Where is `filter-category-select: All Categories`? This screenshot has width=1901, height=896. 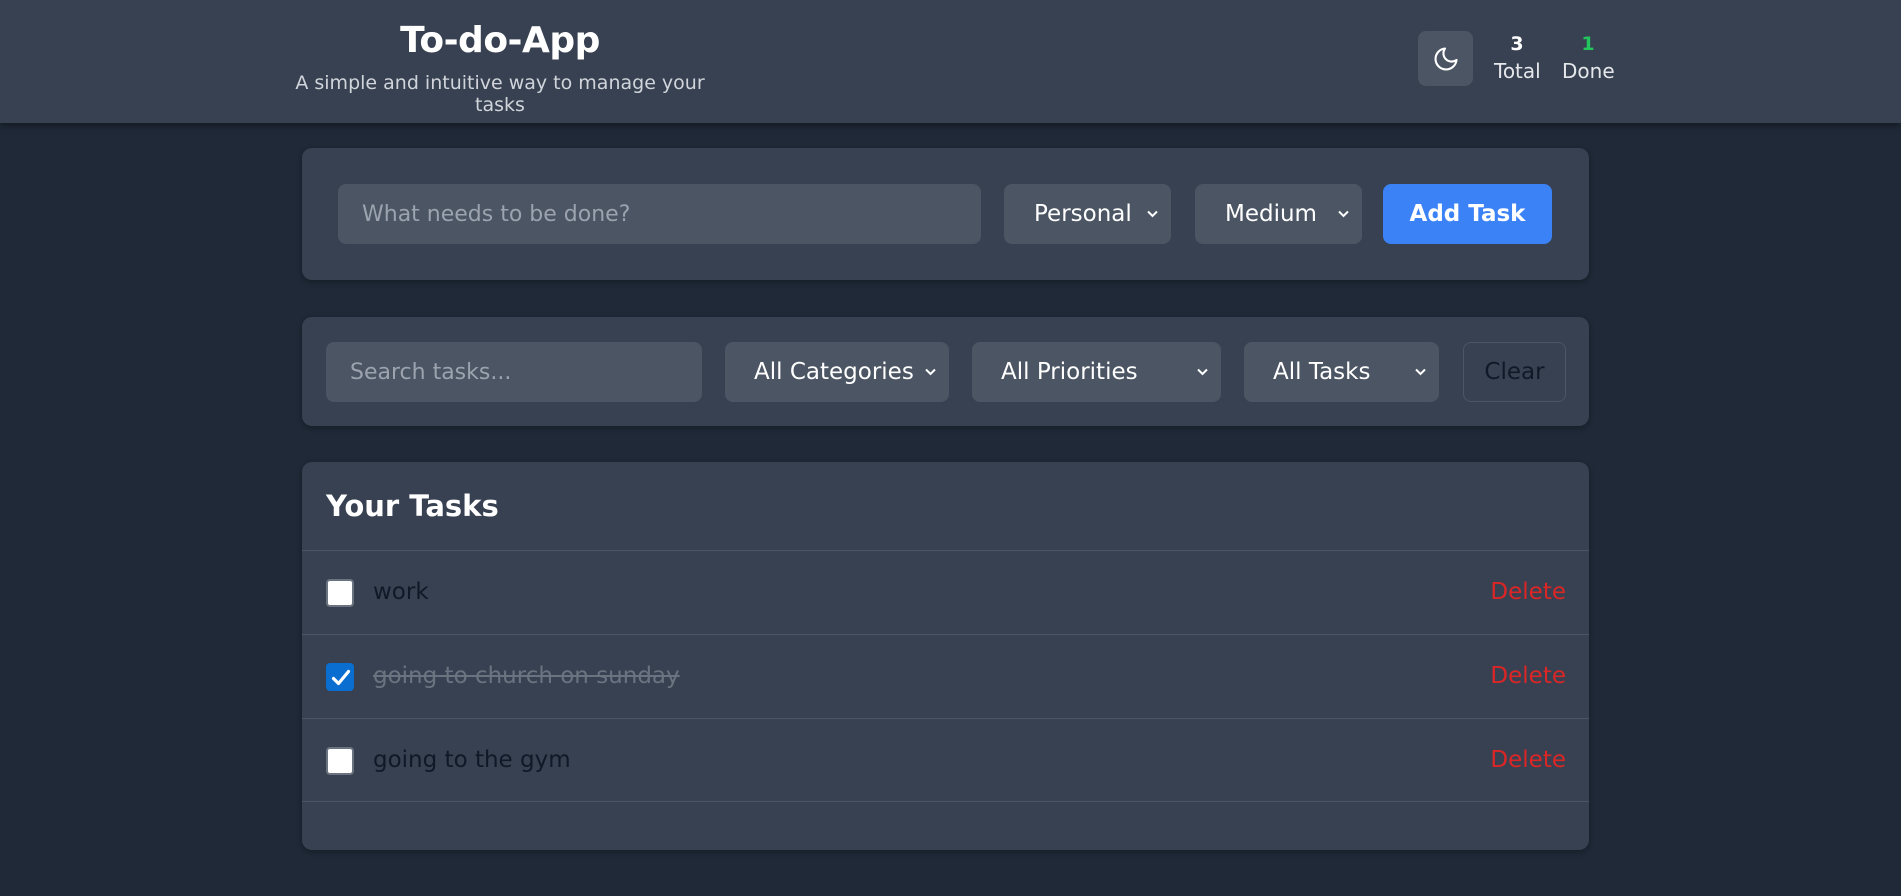
filter-category-select: All Categories is located at coordinates (837, 372).